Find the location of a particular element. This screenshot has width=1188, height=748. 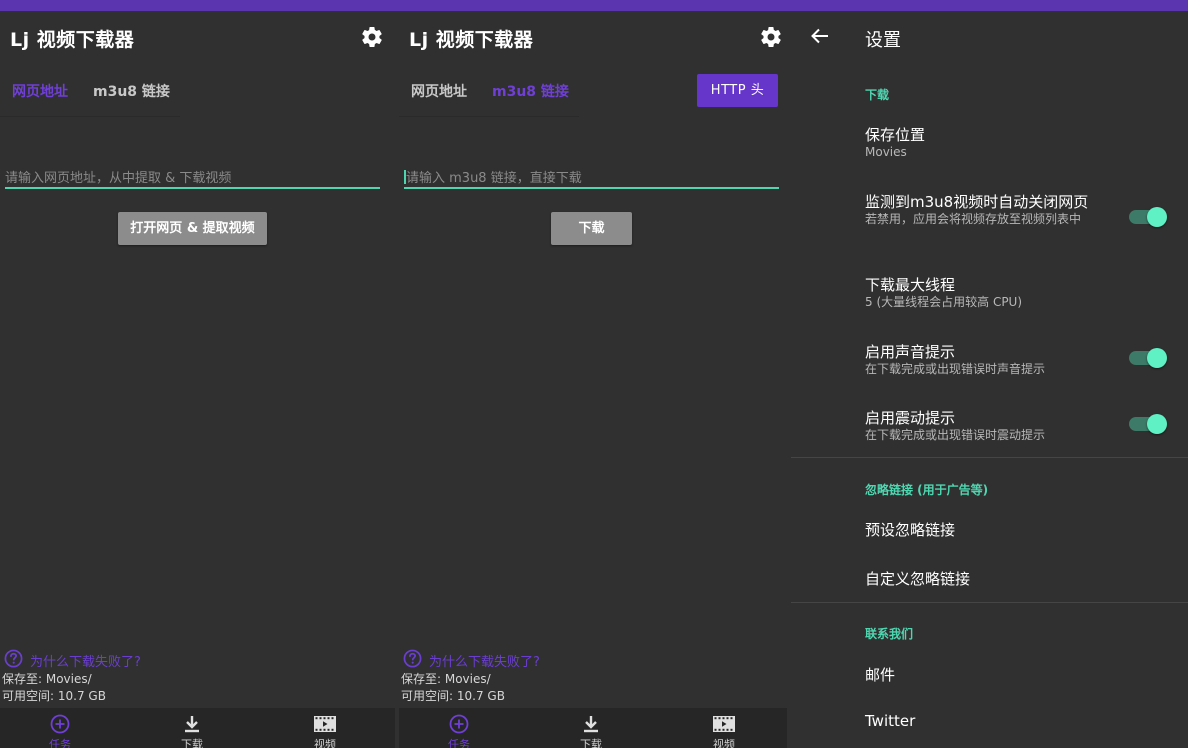

status-bar is located at coordinates (594, 5).